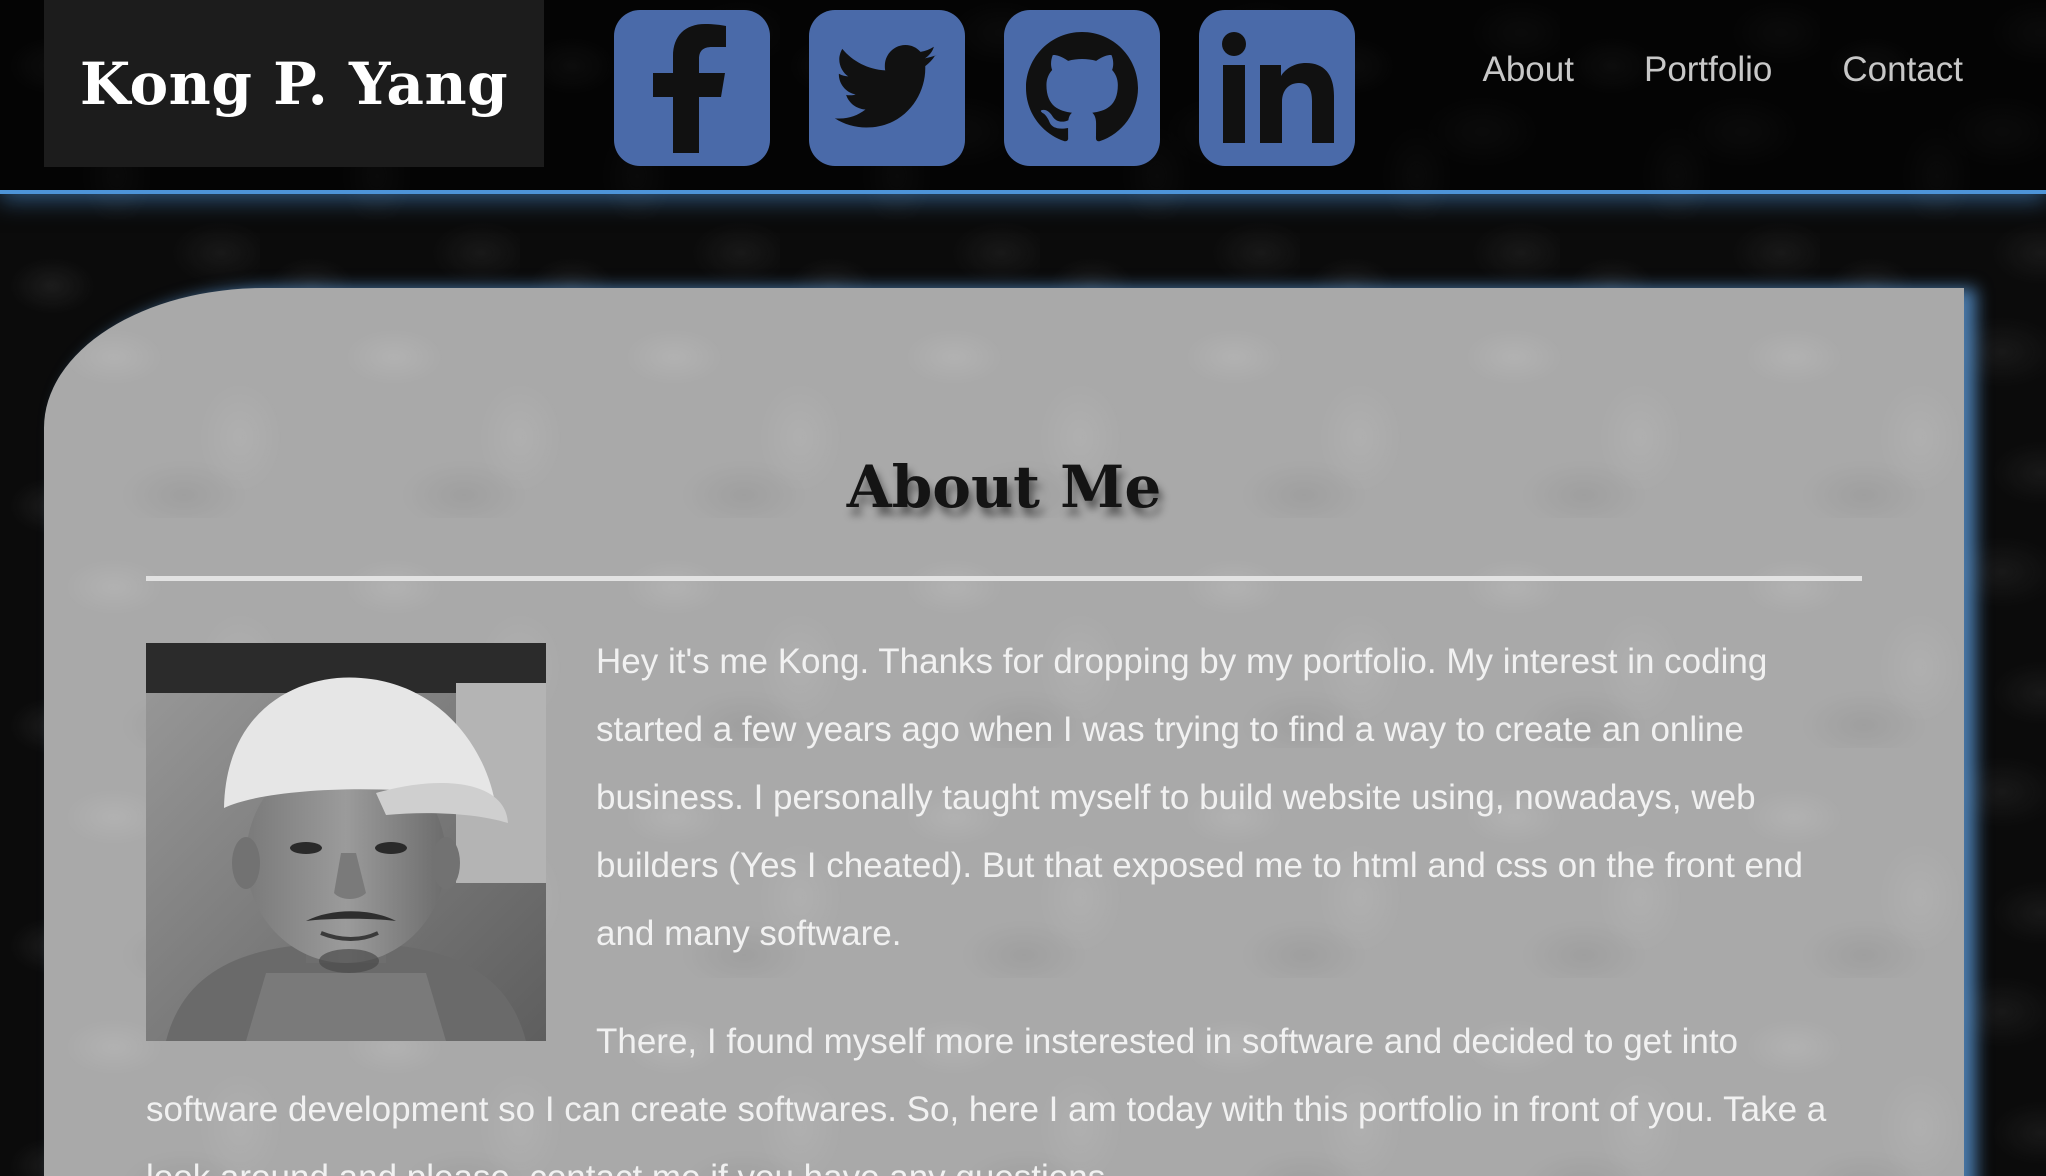  Describe the element at coordinates (1708, 70) in the screenshot. I see `nav-portfolio: Portfolio` at that location.